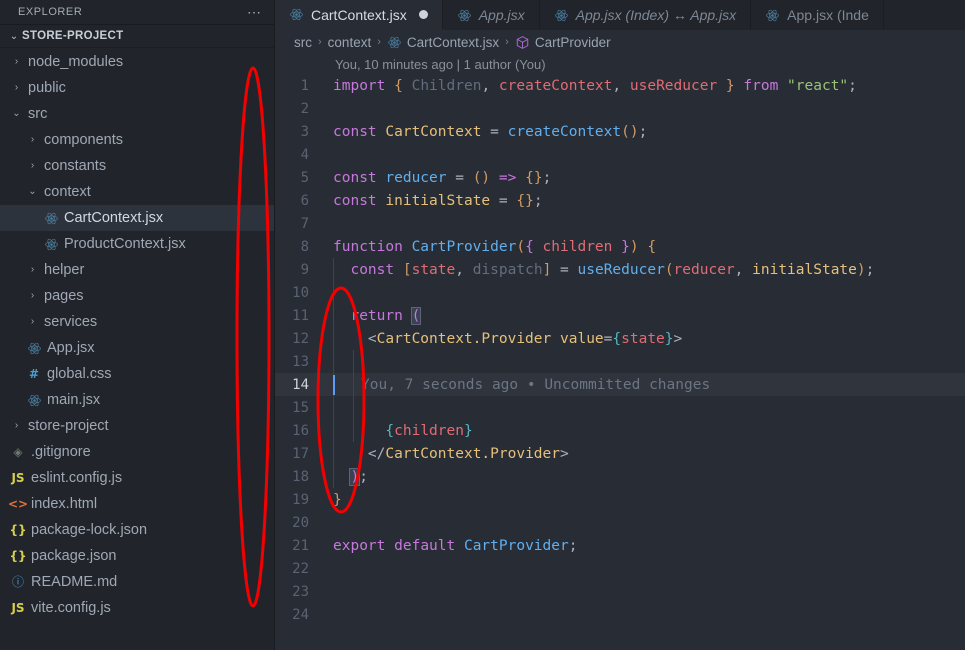 The image size is (965, 650). What do you see at coordinates (572, 42) in the screenshot?
I see `breadcrumb-label: CartProvider` at bounding box center [572, 42].